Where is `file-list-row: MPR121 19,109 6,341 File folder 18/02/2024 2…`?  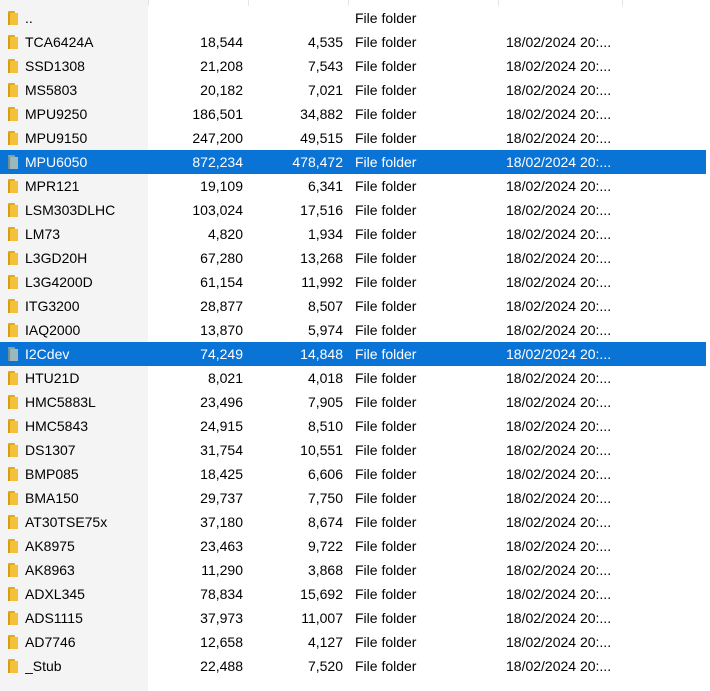 file-list-row: MPR121 19,109 6,341 File folder 18/02/2024 2… is located at coordinates (355, 186).